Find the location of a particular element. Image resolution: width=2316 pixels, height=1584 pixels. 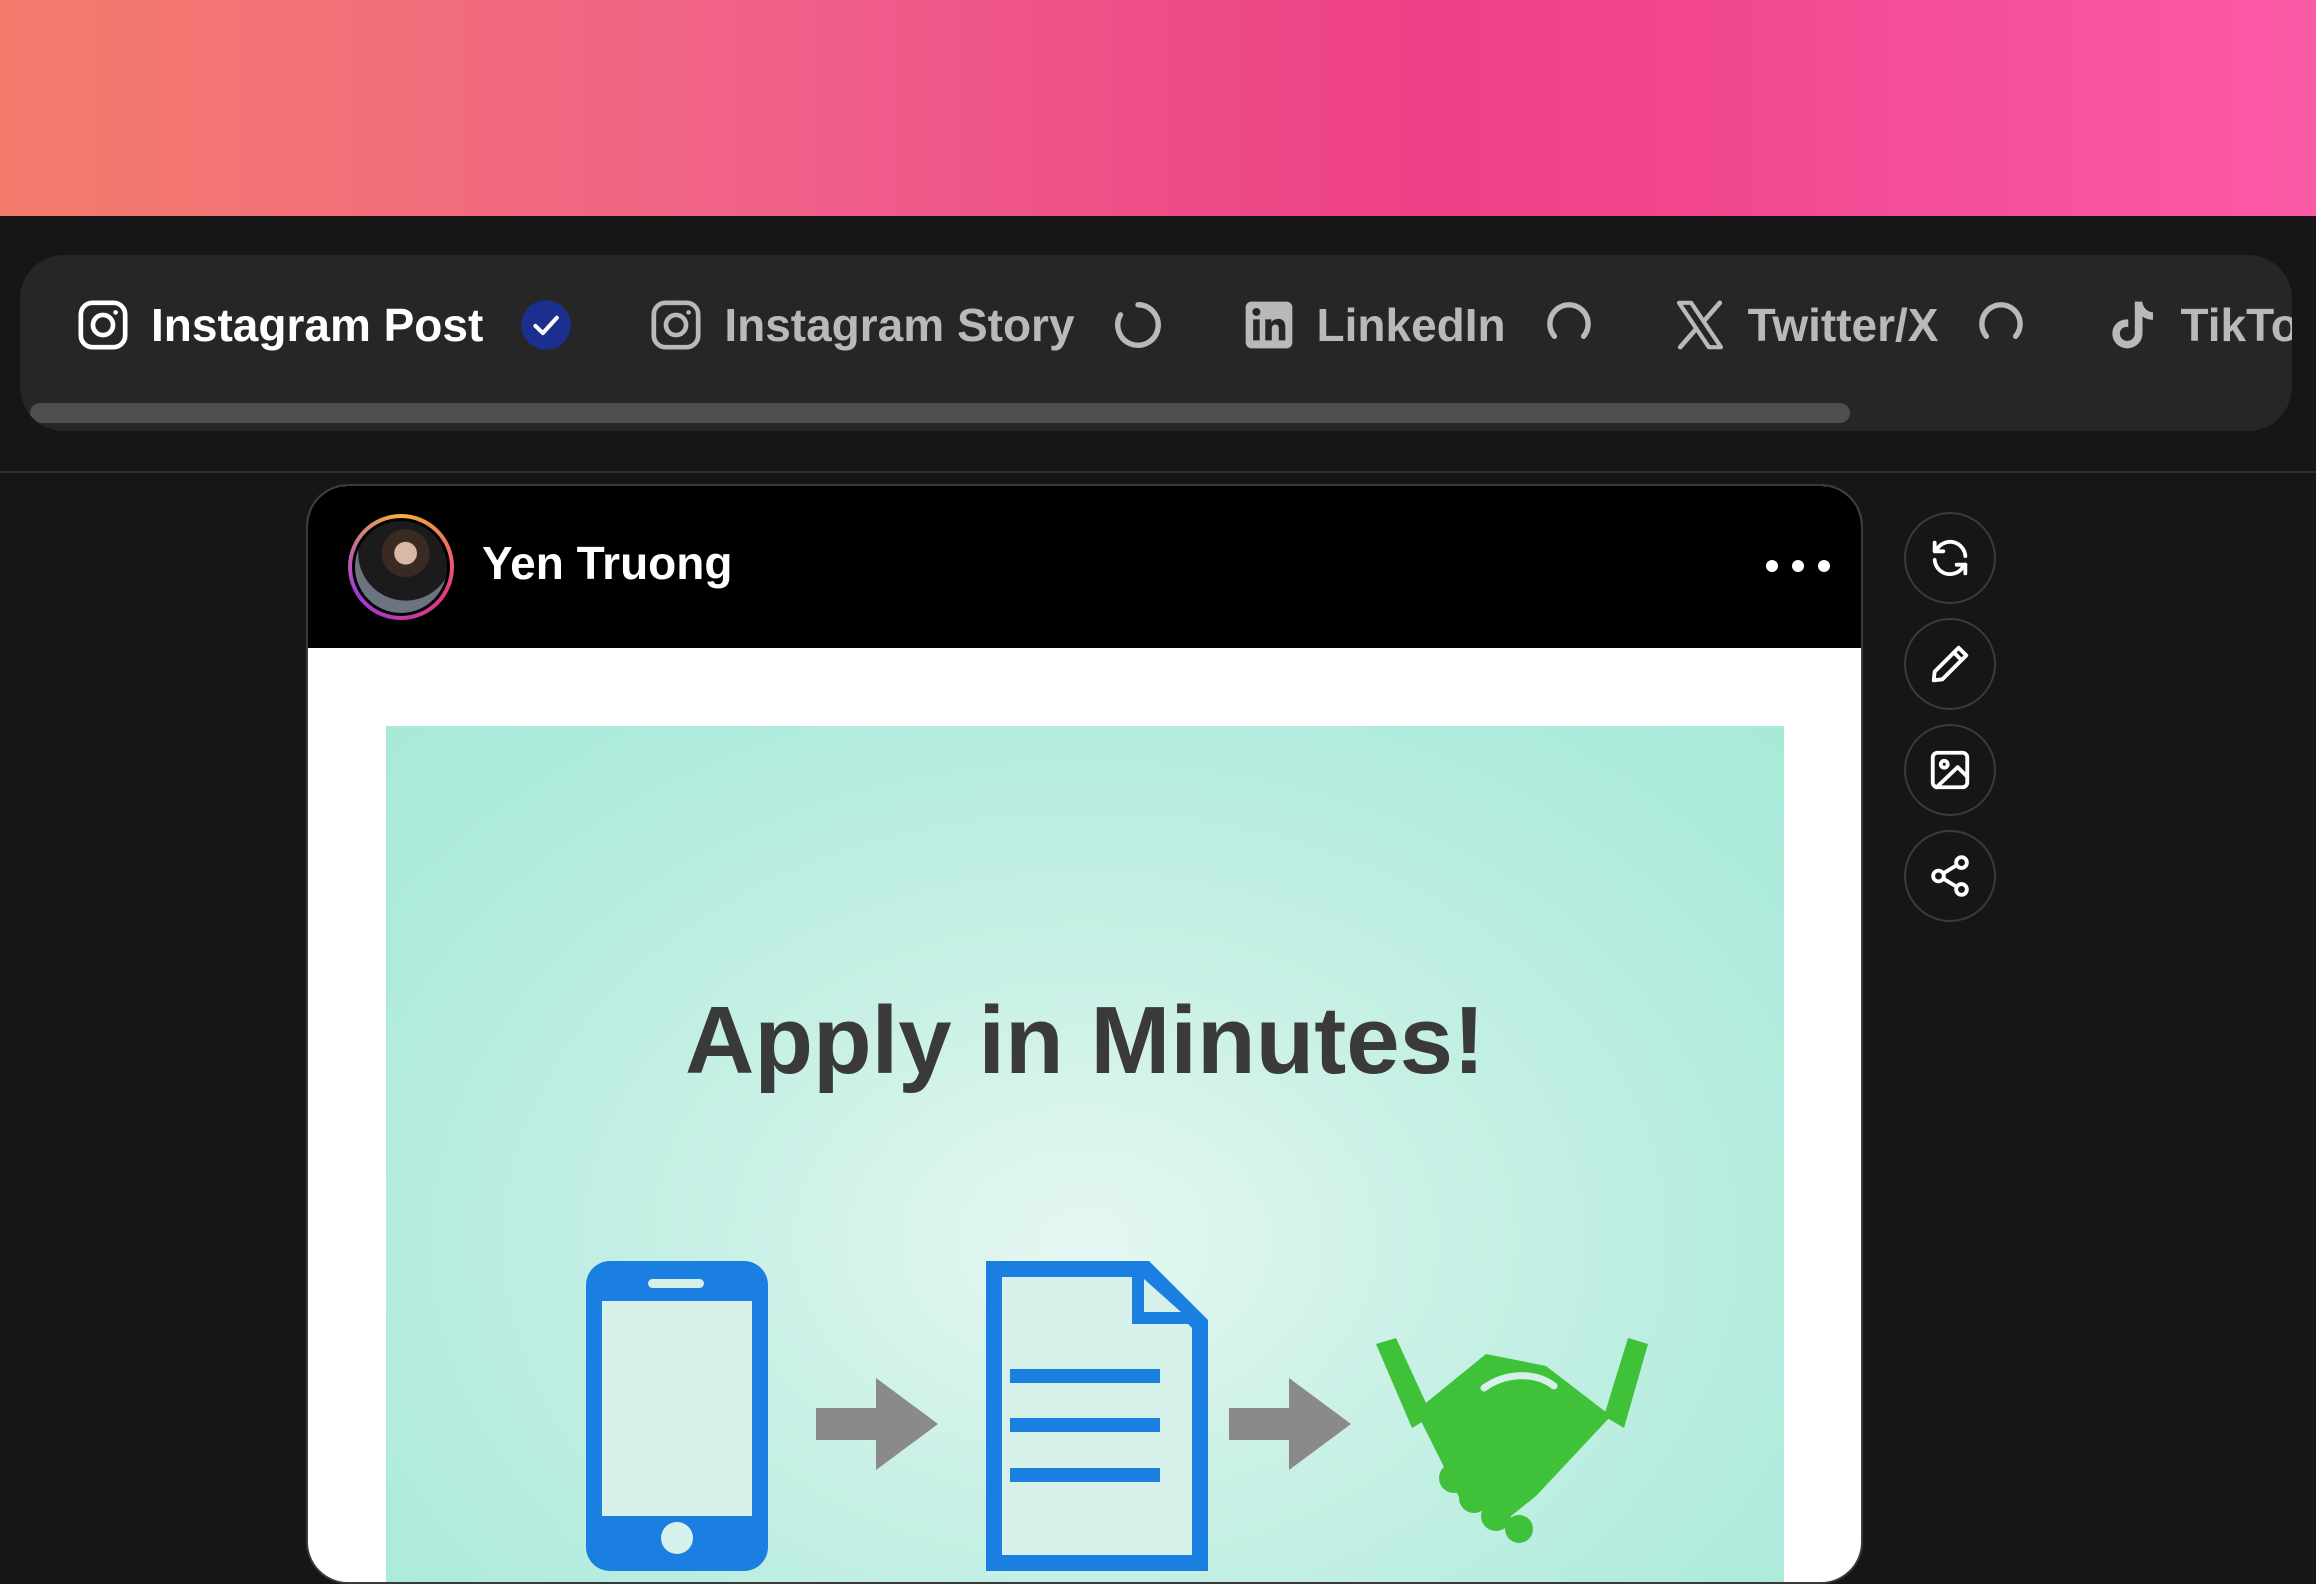

x-icon is located at coordinates (1699, 325).